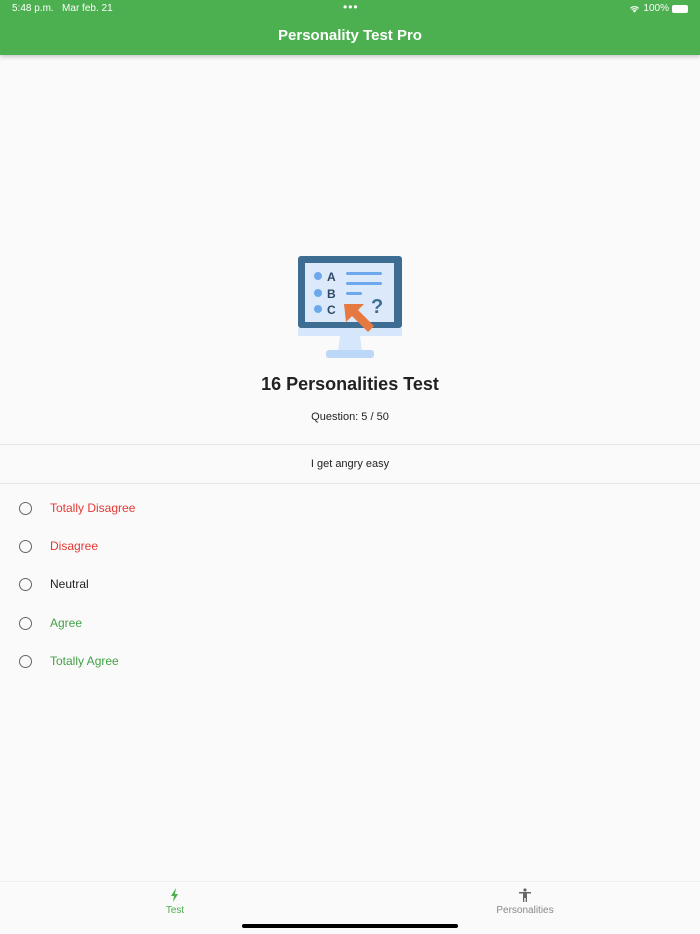 This screenshot has width=700, height=934. Describe the element at coordinates (350, 508) in the screenshot. I see `option-totally-disagree: Totally Disagree` at that location.